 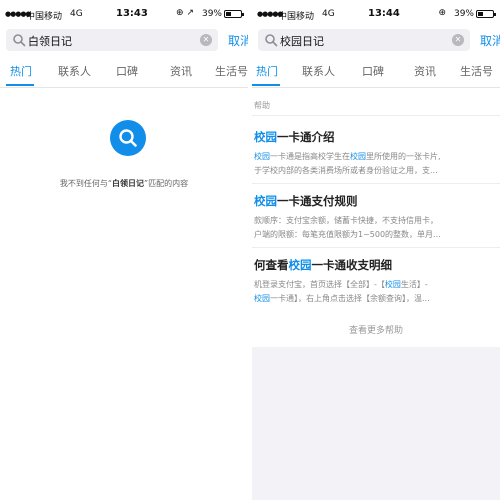 I want to click on help-item-title: 校园一卡通支付规则, so click(x=306, y=201).